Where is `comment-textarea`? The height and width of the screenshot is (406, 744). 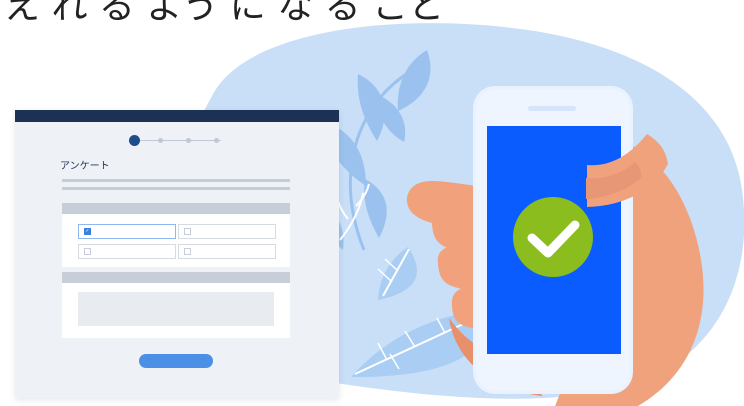 comment-textarea is located at coordinates (176, 309).